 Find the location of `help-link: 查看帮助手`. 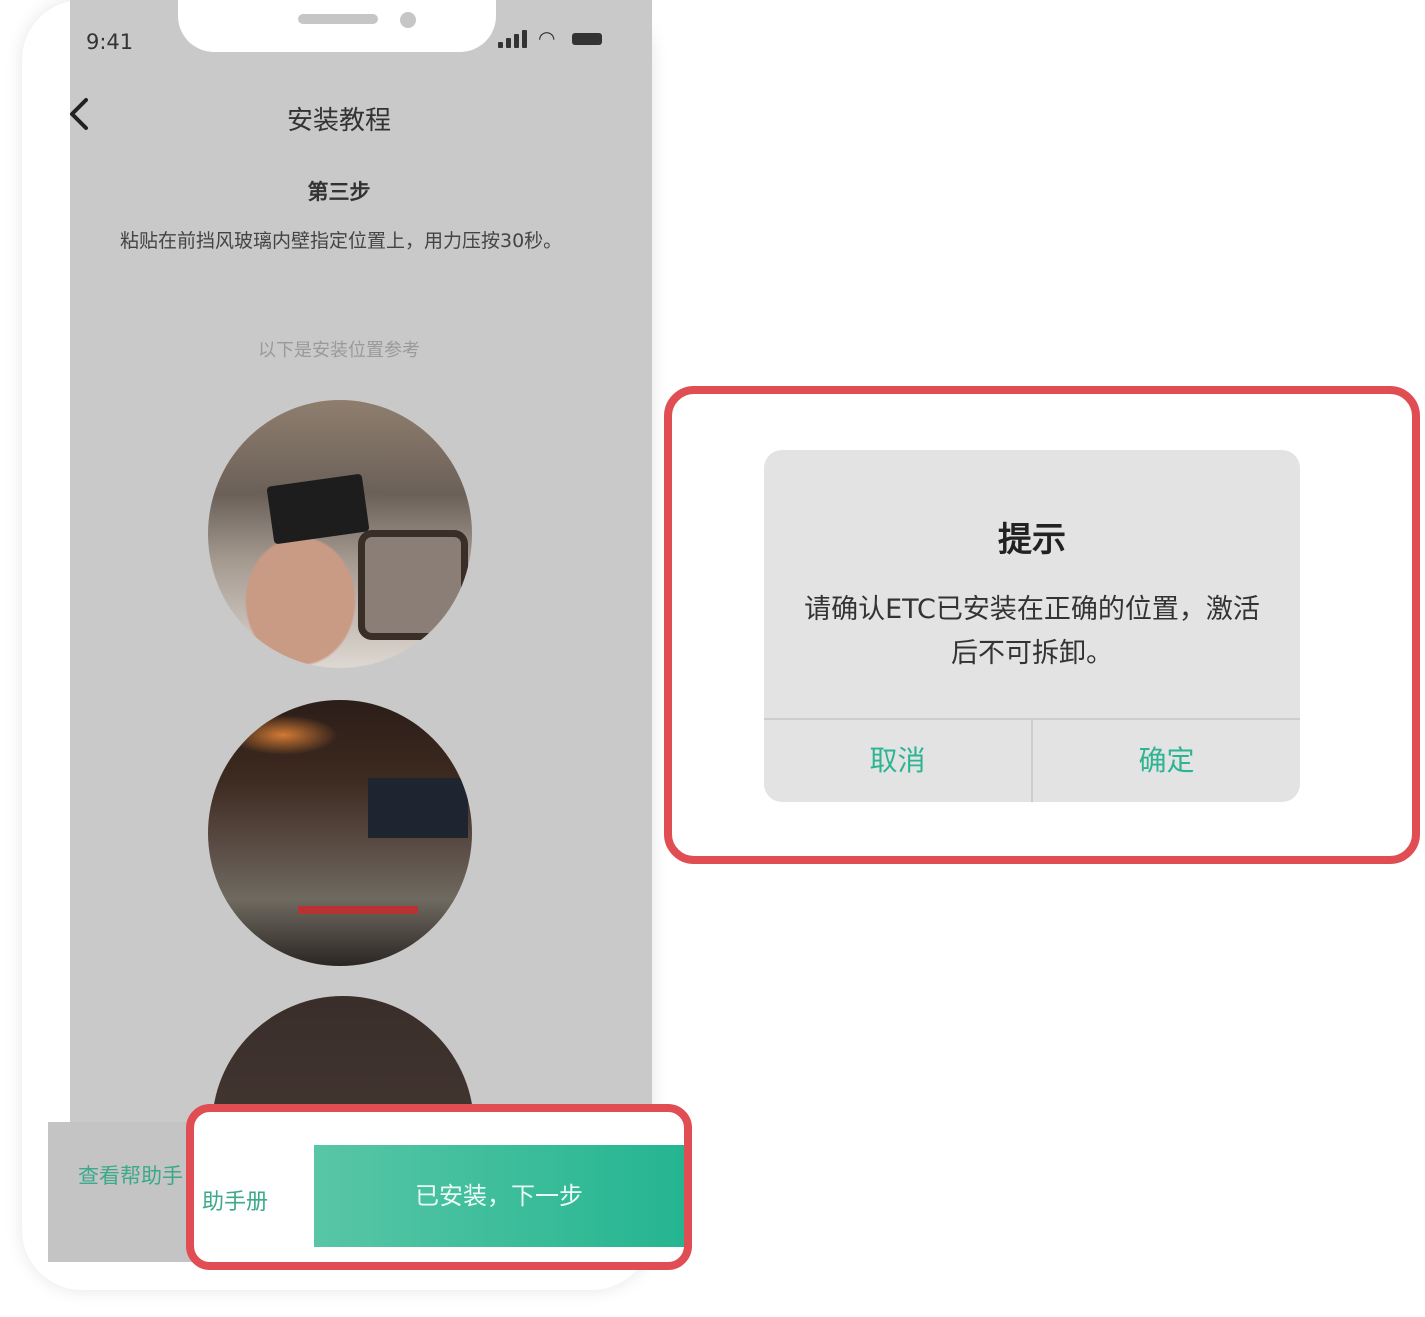

help-link: 查看帮助手 is located at coordinates (130, 1175).